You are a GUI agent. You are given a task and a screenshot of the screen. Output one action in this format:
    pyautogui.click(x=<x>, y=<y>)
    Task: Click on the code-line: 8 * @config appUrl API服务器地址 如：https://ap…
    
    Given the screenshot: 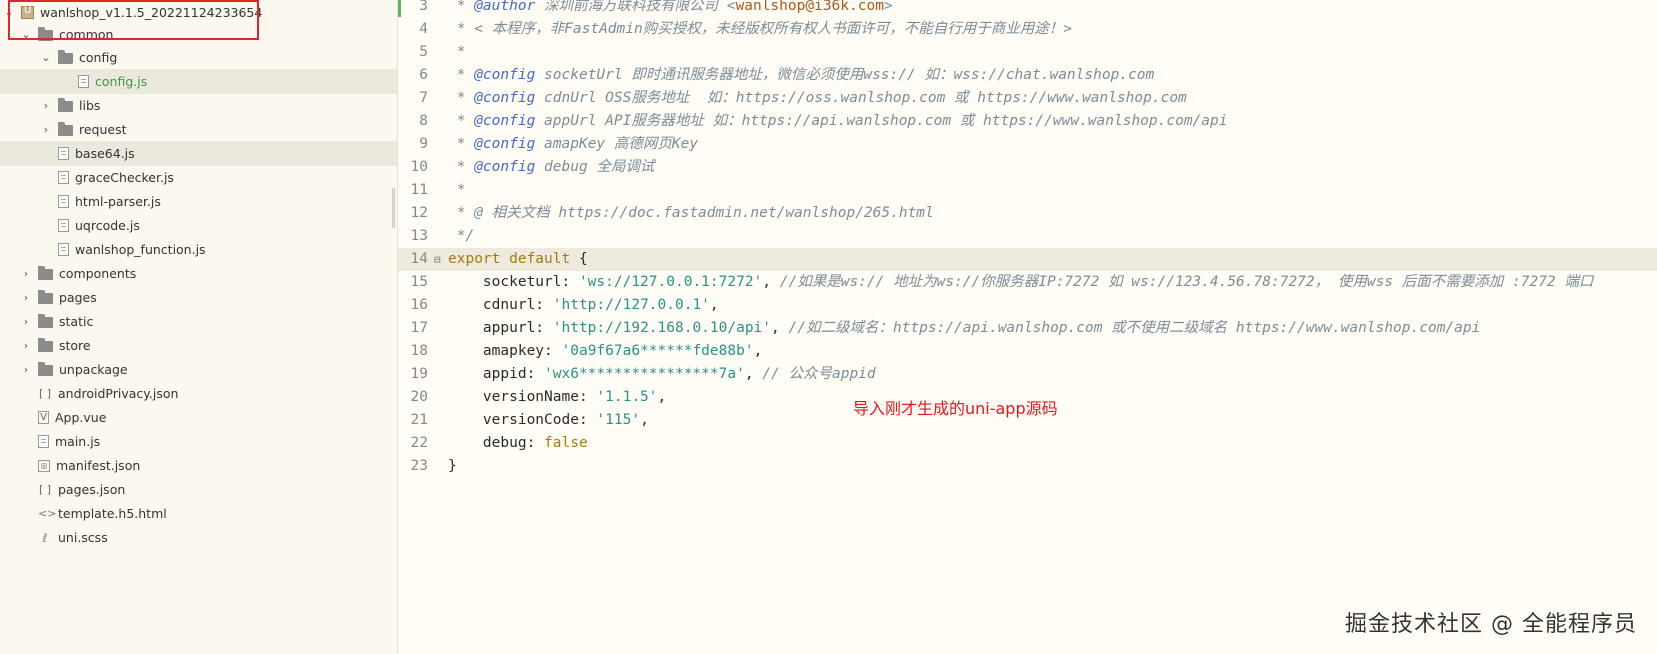 What is the action you would take?
    pyautogui.click(x=1027, y=121)
    